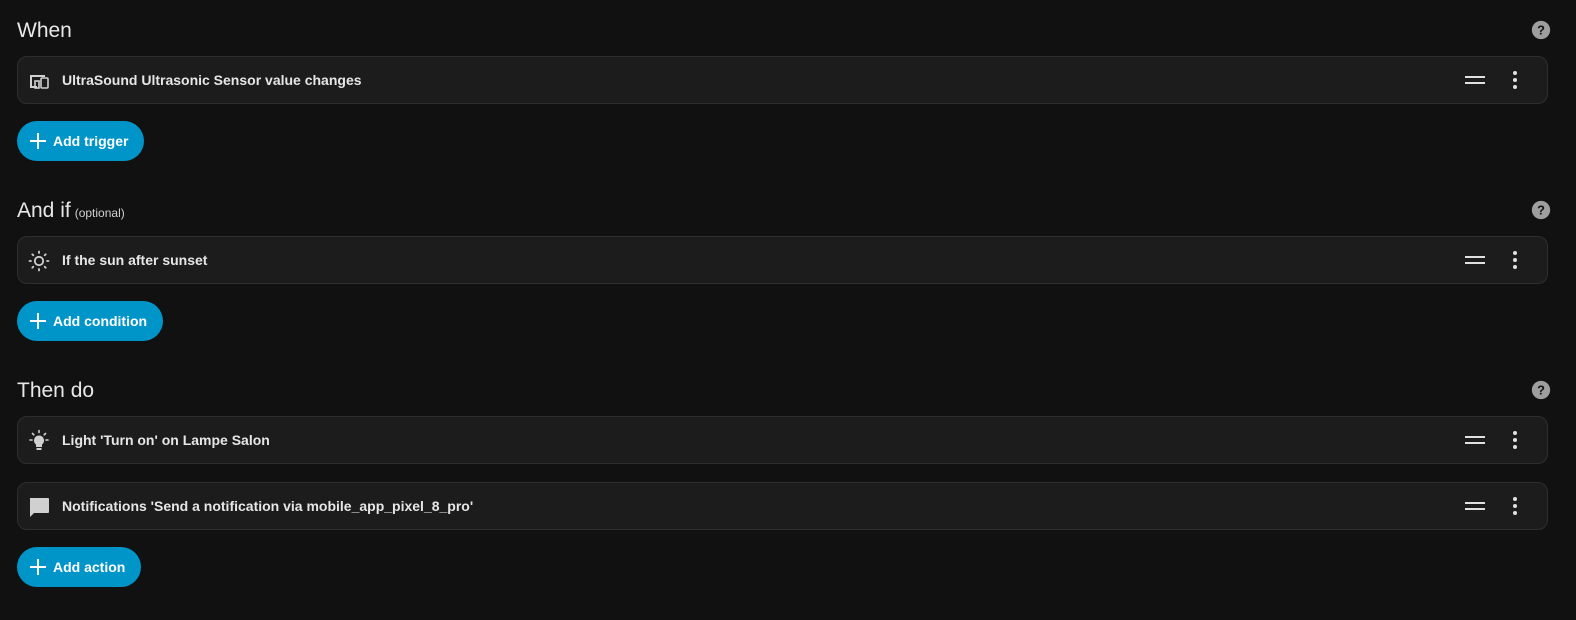 This screenshot has height=620, width=1576. What do you see at coordinates (784, 31) in the screenshot?
I see `triggers-header: When ?` at bounding box center [784, 31].